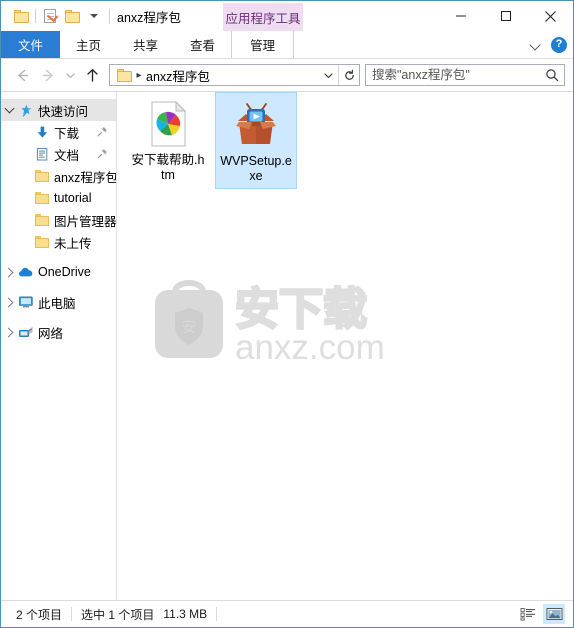 The image size is (574, 628). What do you see at coordinates (301, 309) in the screenshot?
I see `watermark-cn-text: 安下载` at bounding box center [301, 309].